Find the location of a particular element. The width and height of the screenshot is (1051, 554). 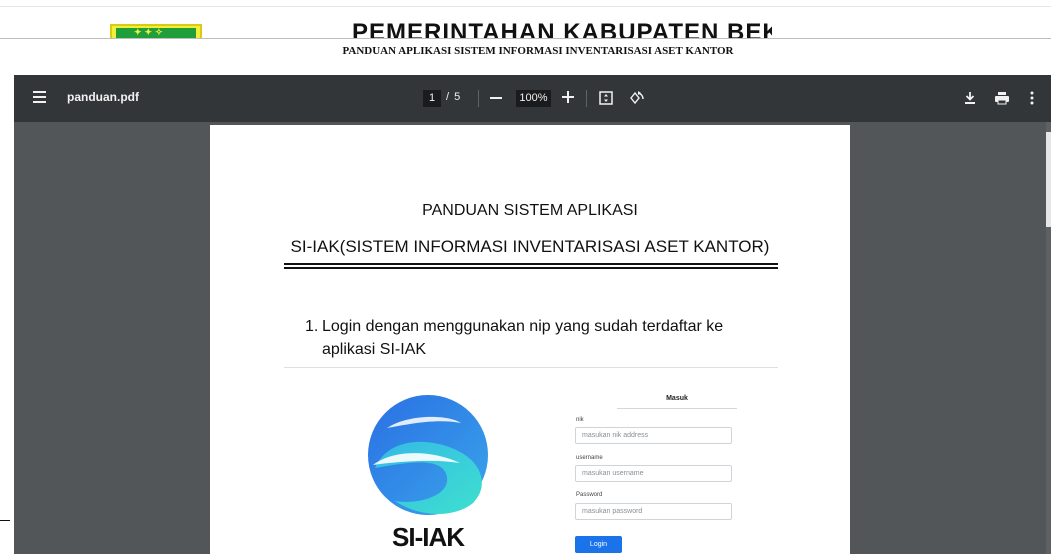

zoom-level-input: 100% is located at coordinates (533, 98).